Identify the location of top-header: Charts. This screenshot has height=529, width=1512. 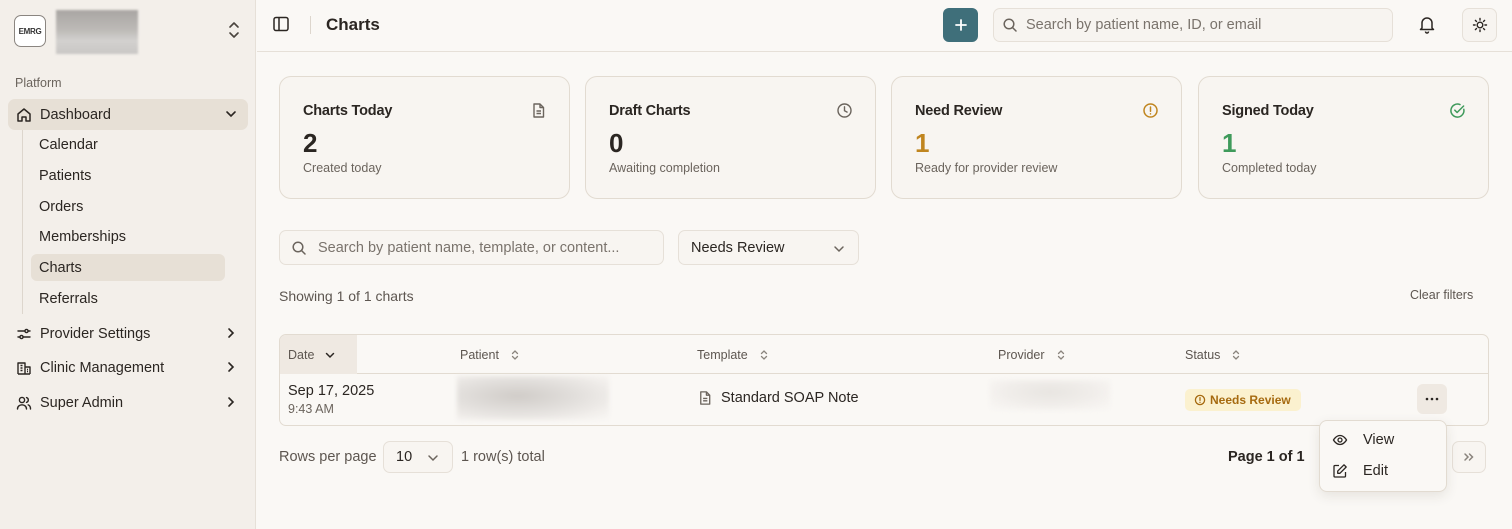
(884, 26).